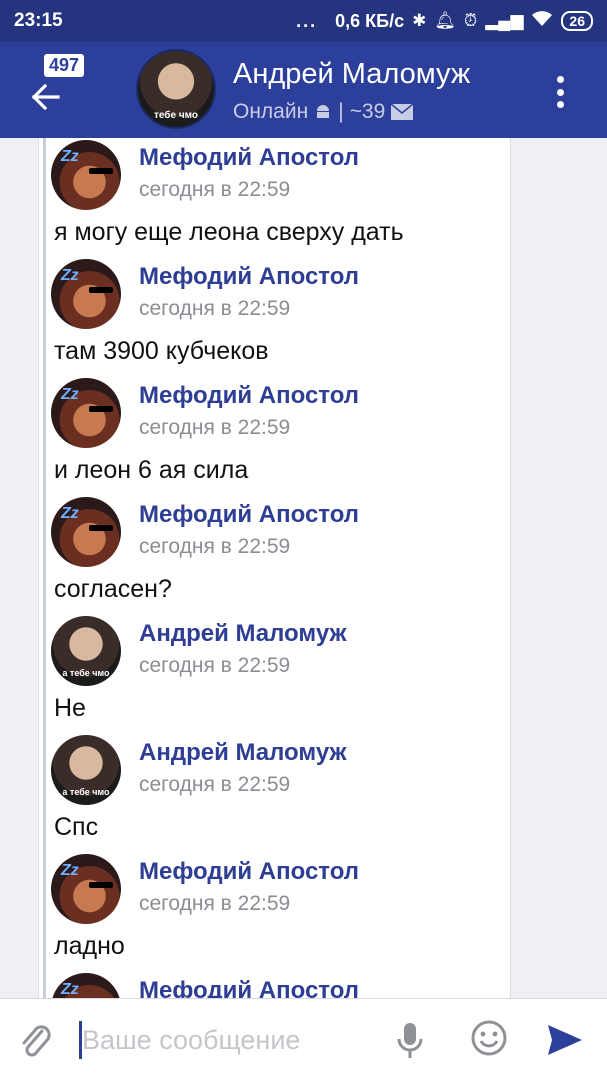 The image size is (607, 1080). What do you see at coordinates (504, 20) in the screenshot?
I see `signal-icon: ▂▄▆` at bounding box center [504, 20].